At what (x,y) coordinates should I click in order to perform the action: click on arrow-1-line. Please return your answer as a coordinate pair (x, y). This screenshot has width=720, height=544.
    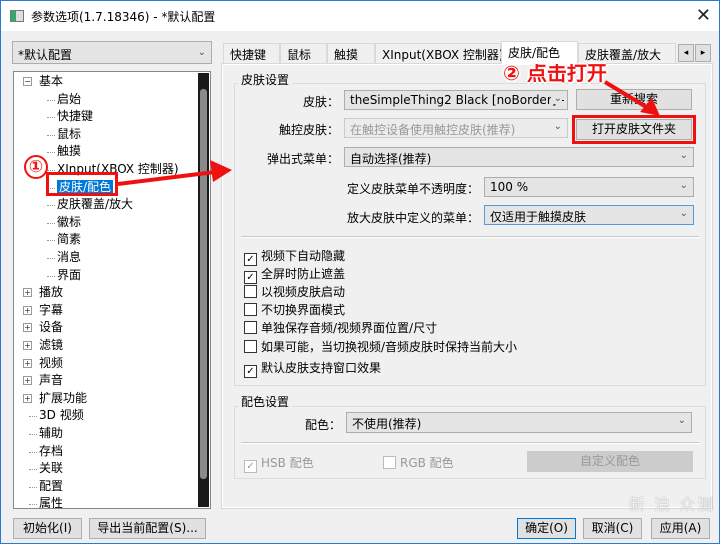
    Looking at the image, I should click on (166, 178).